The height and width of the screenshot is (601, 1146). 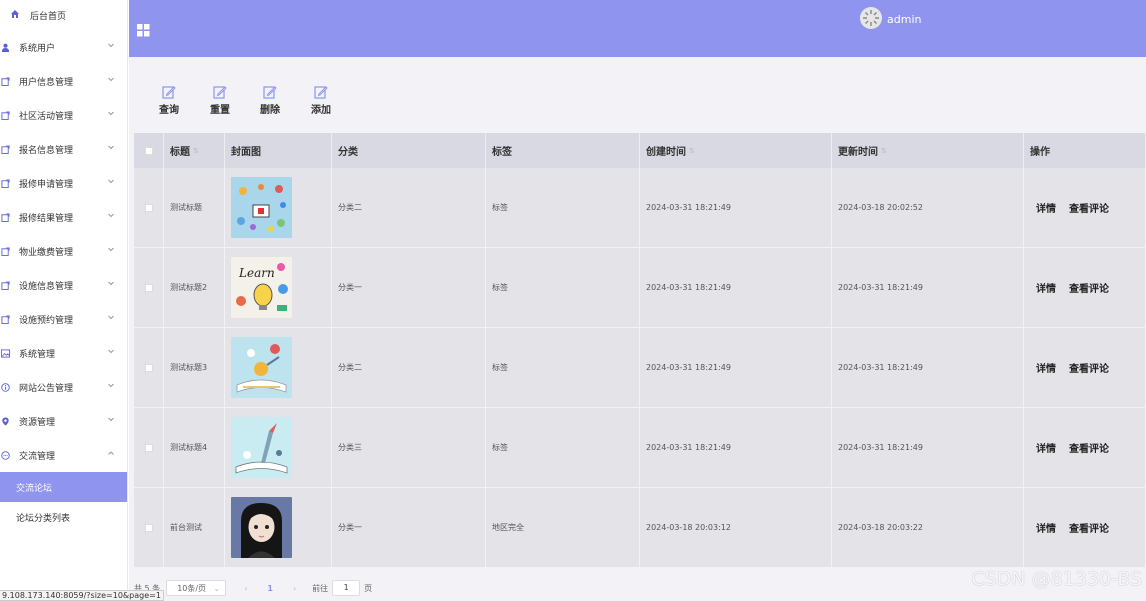 I want to click on sidebar-item: 设施预约管理, so click(x=63, y=319).